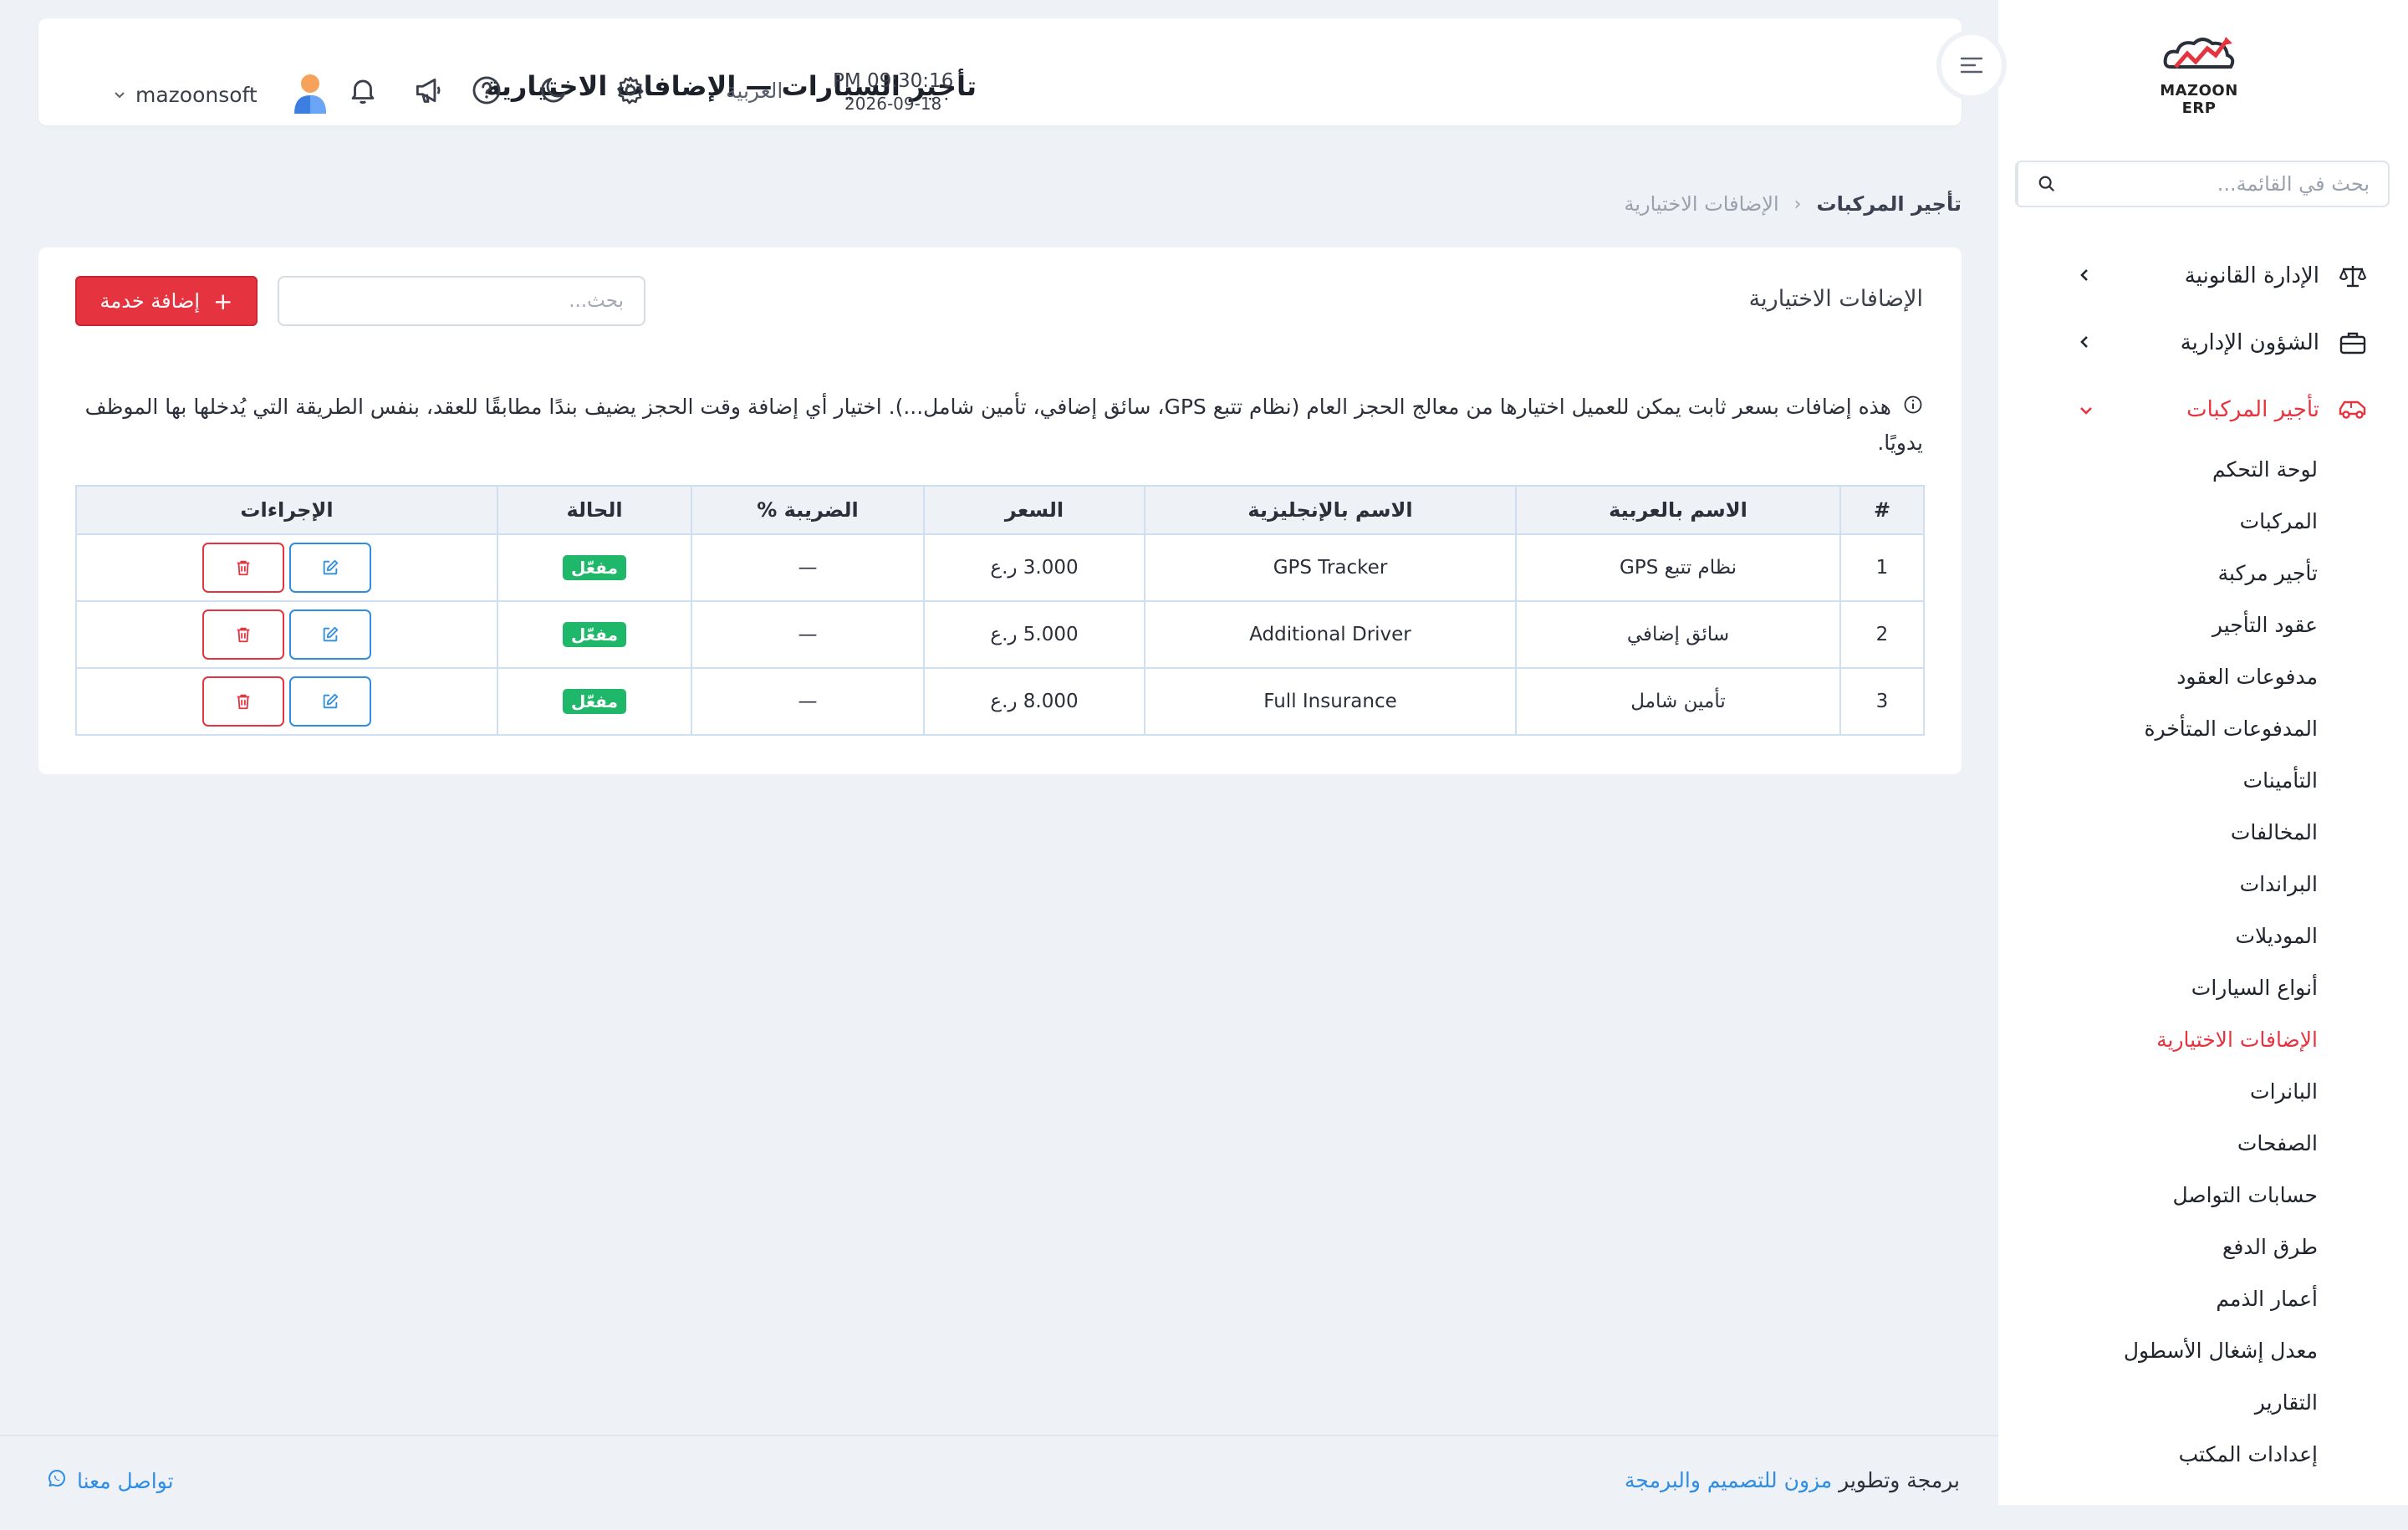 This screenshot has height=1530, width=2408. I want to click on briefcase-icon, so click(2353, 342).